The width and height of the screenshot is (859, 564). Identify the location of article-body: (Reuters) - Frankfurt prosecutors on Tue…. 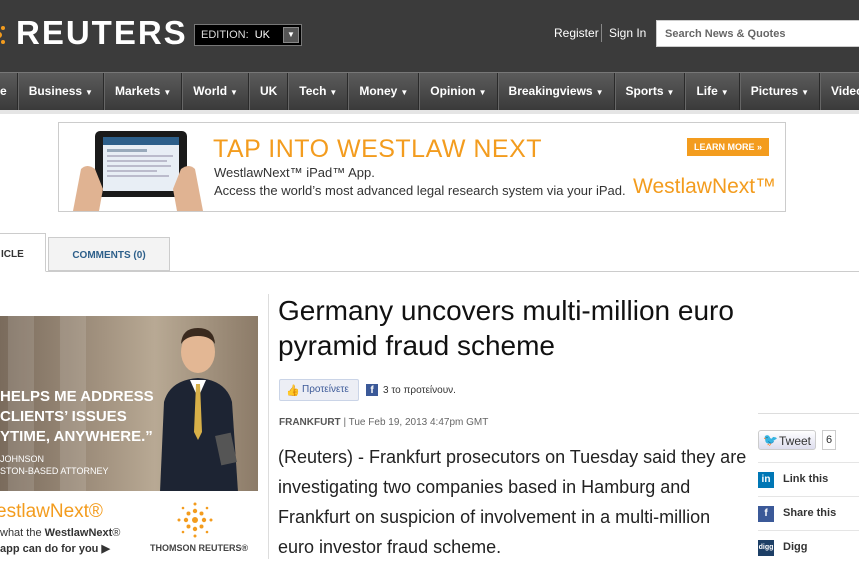
(512, 502).